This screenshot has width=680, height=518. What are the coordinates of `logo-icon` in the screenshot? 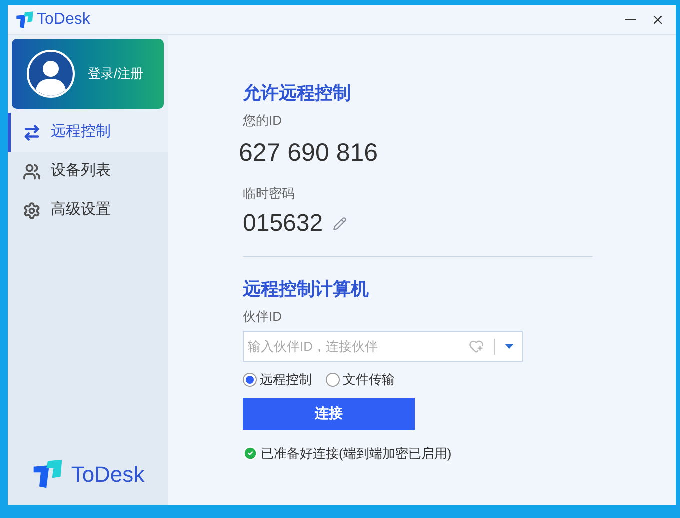 It's located at (25, 20).